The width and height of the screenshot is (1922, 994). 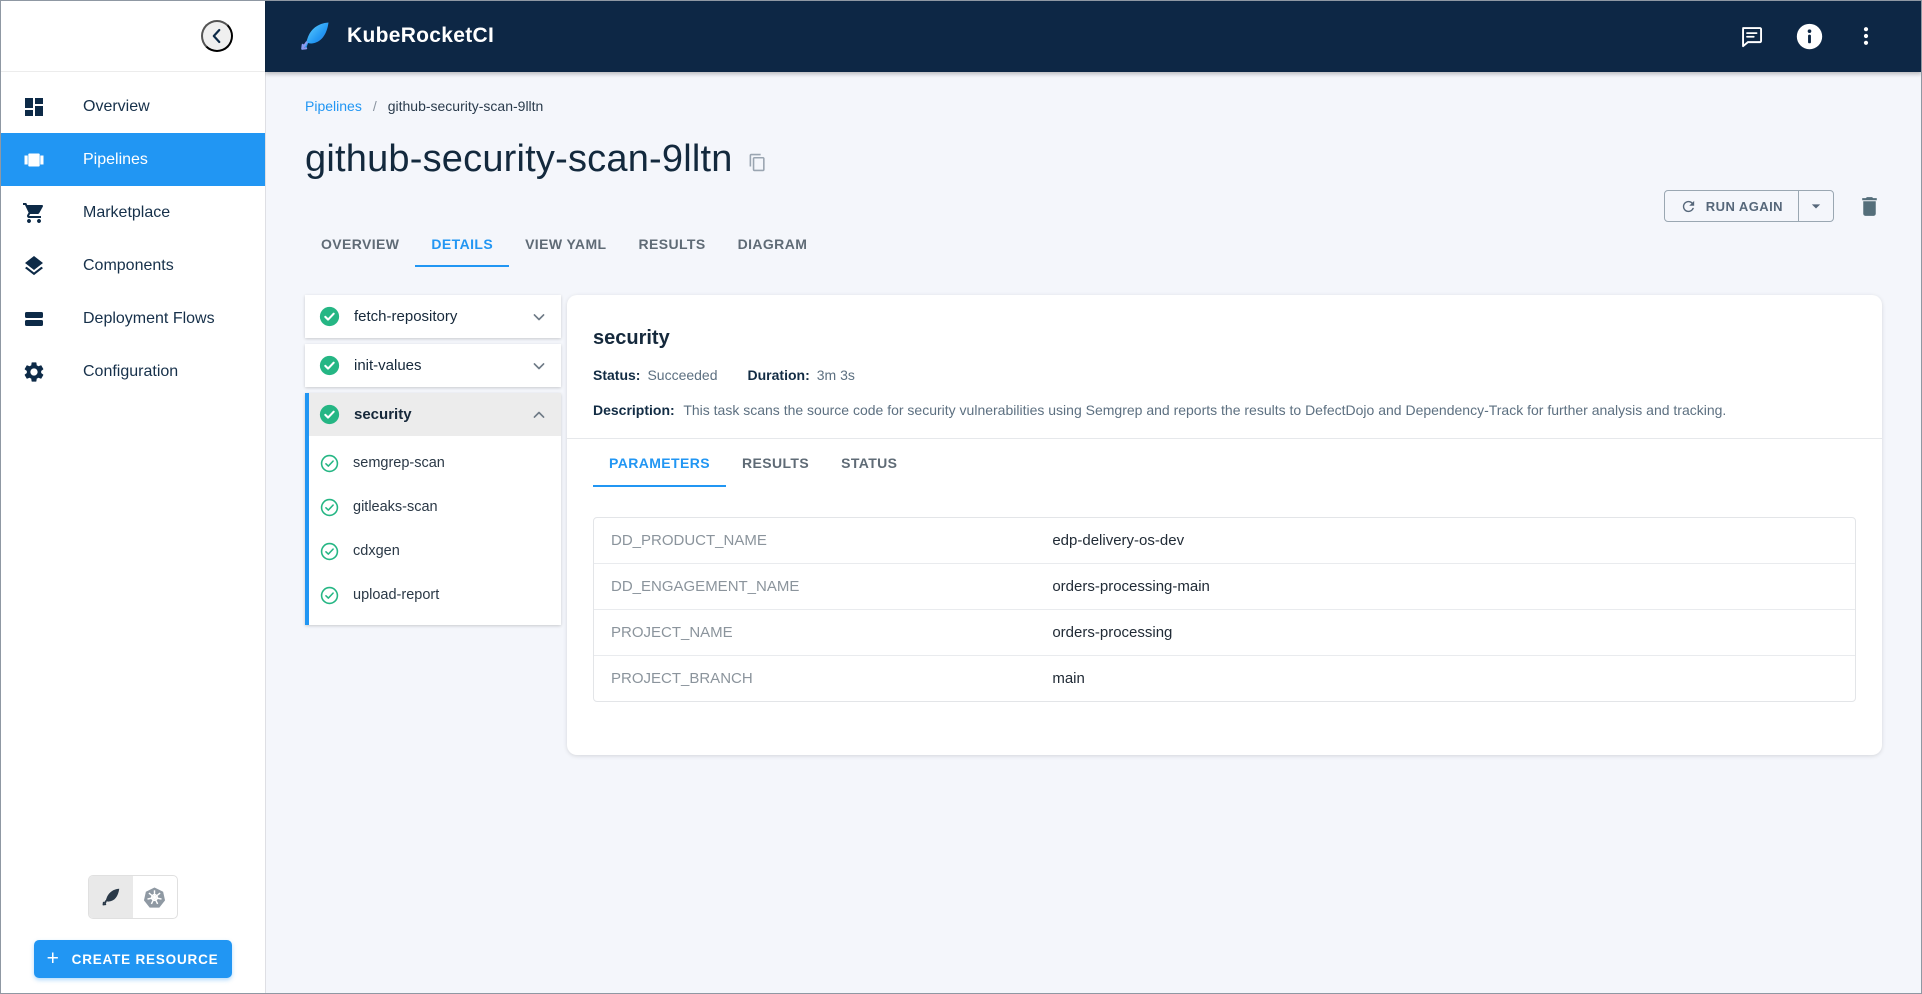 What do you see at coordinates (773, 244) in the screenshot?
I see `tab-diagram: DIAGRAM` at bounding box center [773, 244].